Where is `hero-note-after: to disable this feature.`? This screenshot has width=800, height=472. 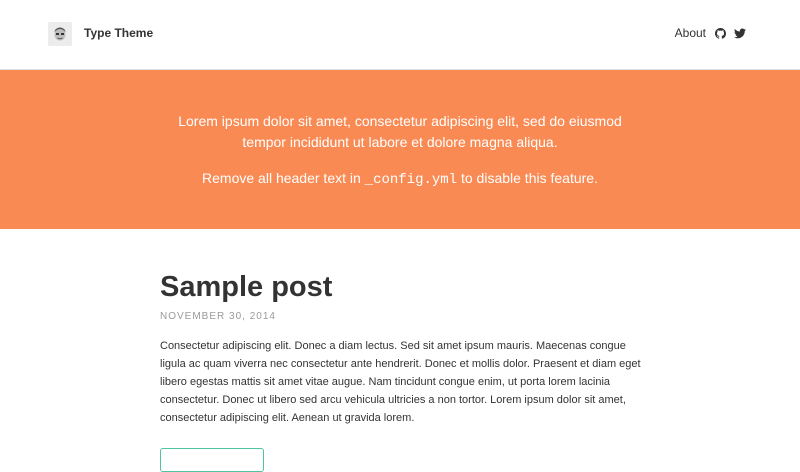
hero-note-after: to disable this feature. is located at coordinates (527, 178).